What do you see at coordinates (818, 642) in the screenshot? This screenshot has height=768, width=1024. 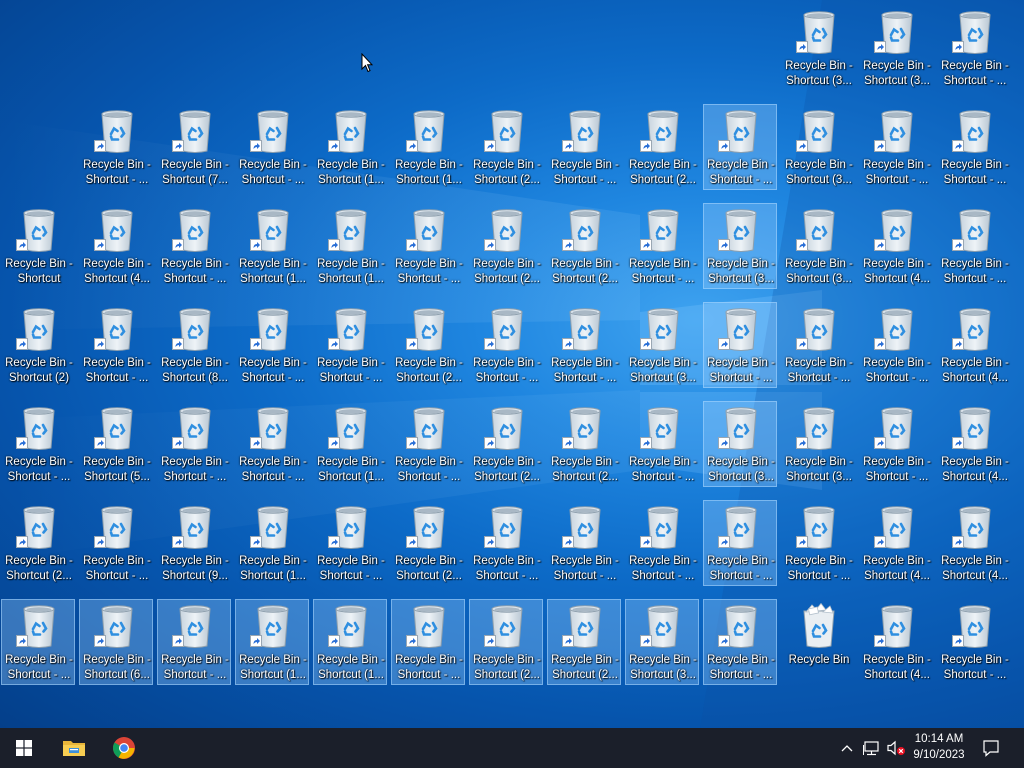 I see `recycle-bin-desktop-icon: Recycle Bin` at bounding box center [818, 642].